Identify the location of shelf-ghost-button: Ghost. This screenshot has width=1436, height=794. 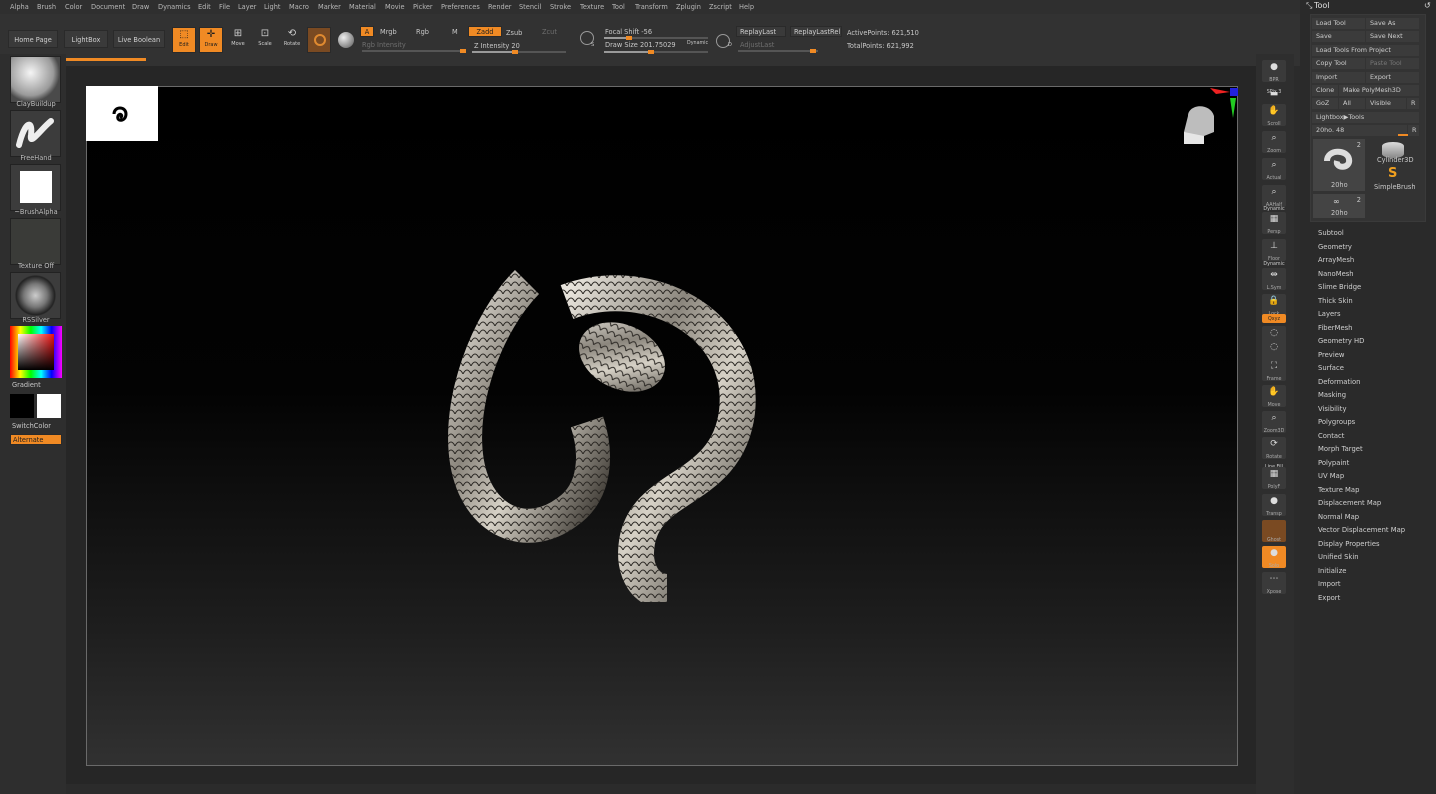
(1274, 531).